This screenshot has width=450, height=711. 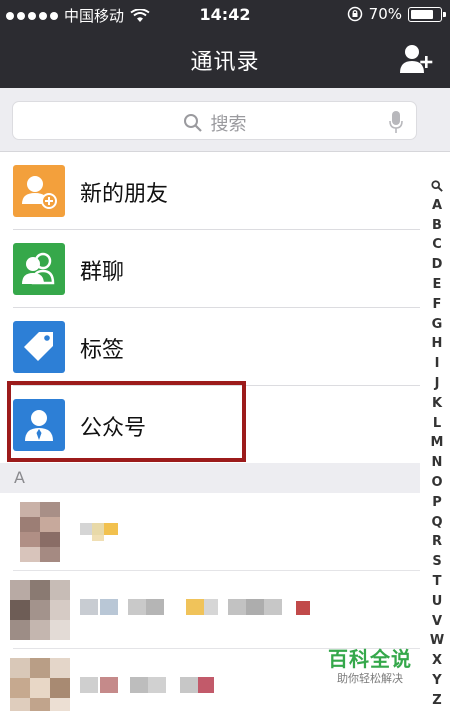 I want to click on watermark-title: 百科全说, so click(x=370, y=659).